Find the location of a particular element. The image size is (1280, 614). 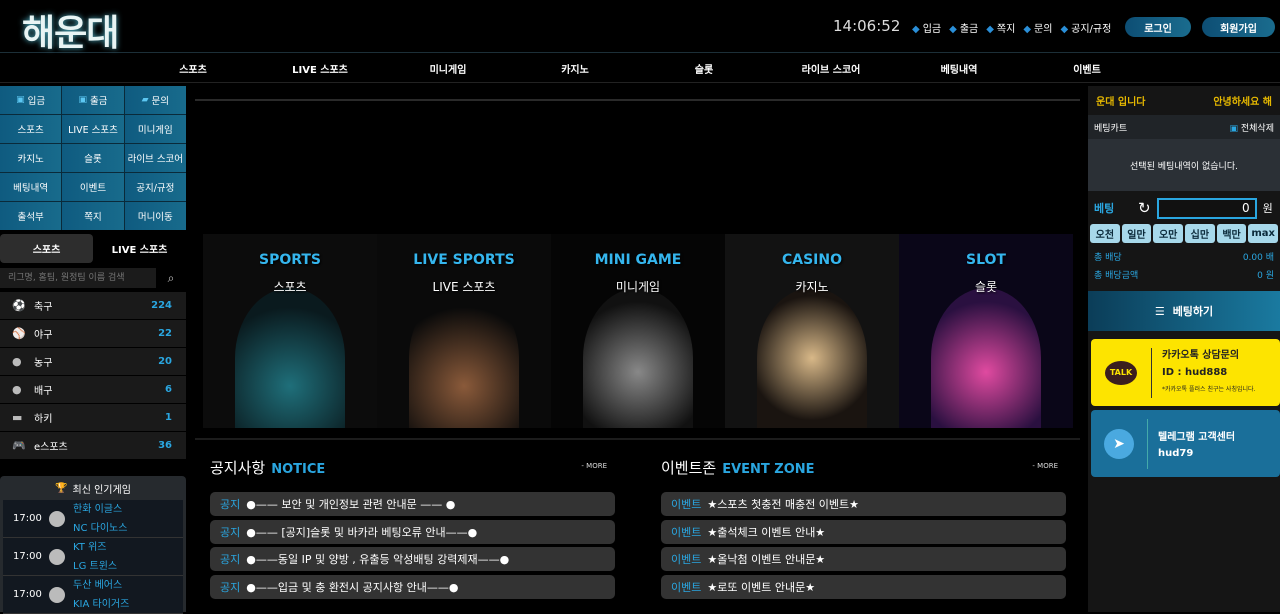

nav-bet-history: 베팅내역 is located at coordinates (959, 68).